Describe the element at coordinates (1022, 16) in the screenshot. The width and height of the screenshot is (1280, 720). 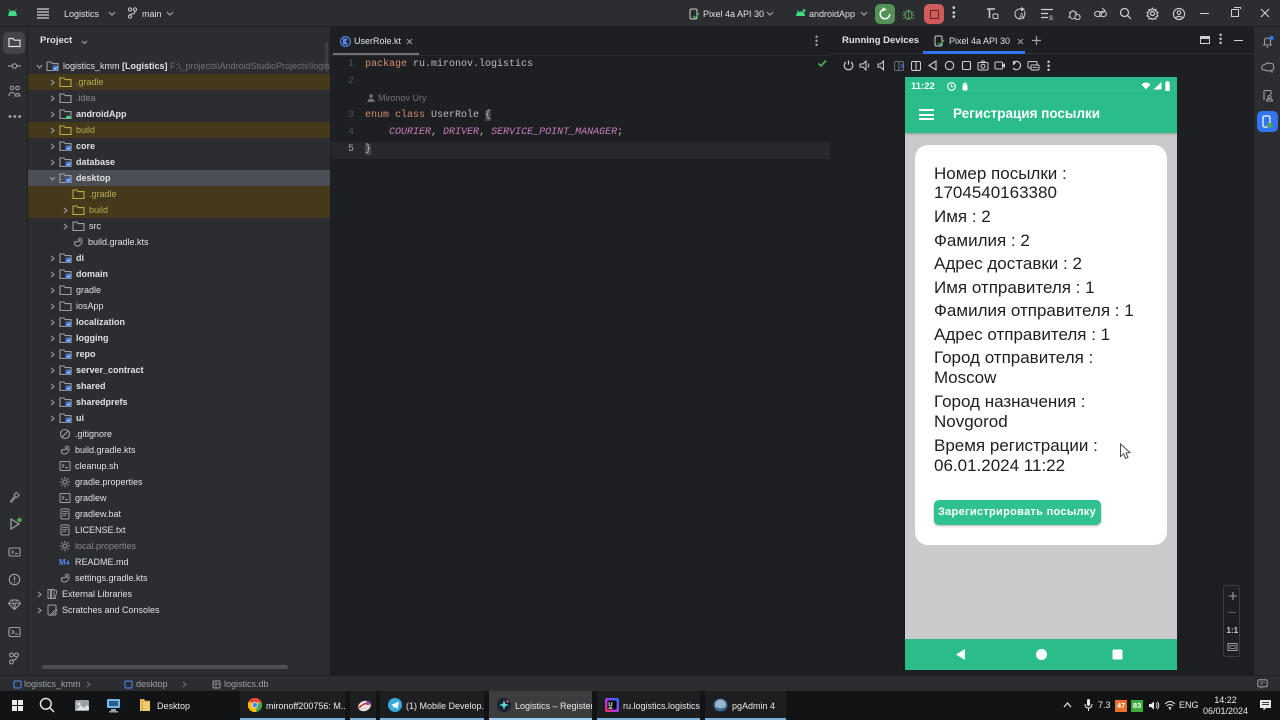
I see `svg-text: A` at that location.